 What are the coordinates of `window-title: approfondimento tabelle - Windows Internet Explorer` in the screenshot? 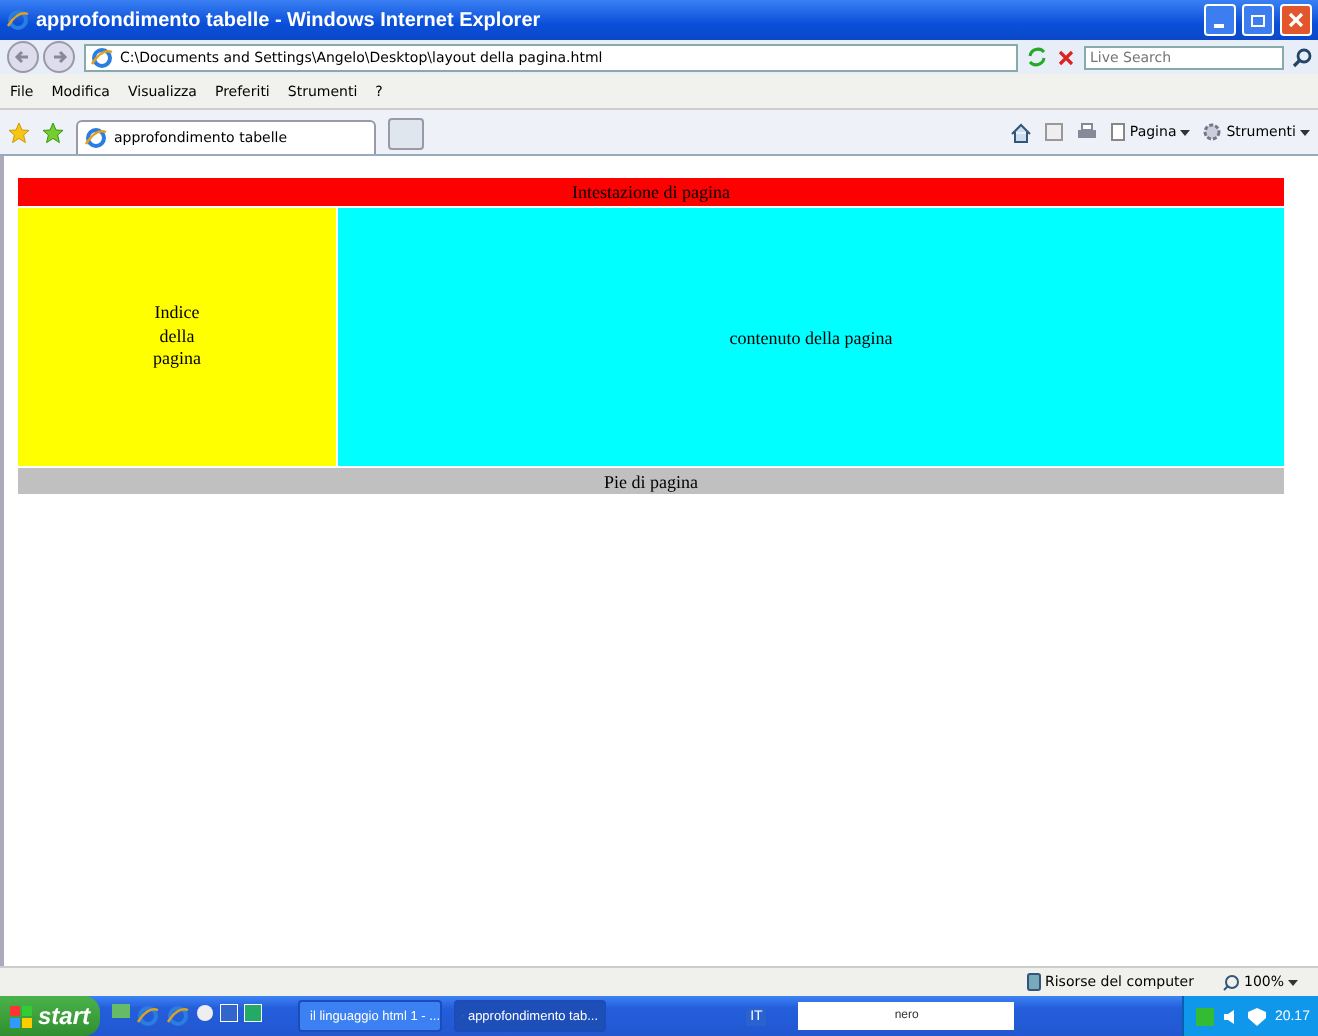 It's located at (289, 20).